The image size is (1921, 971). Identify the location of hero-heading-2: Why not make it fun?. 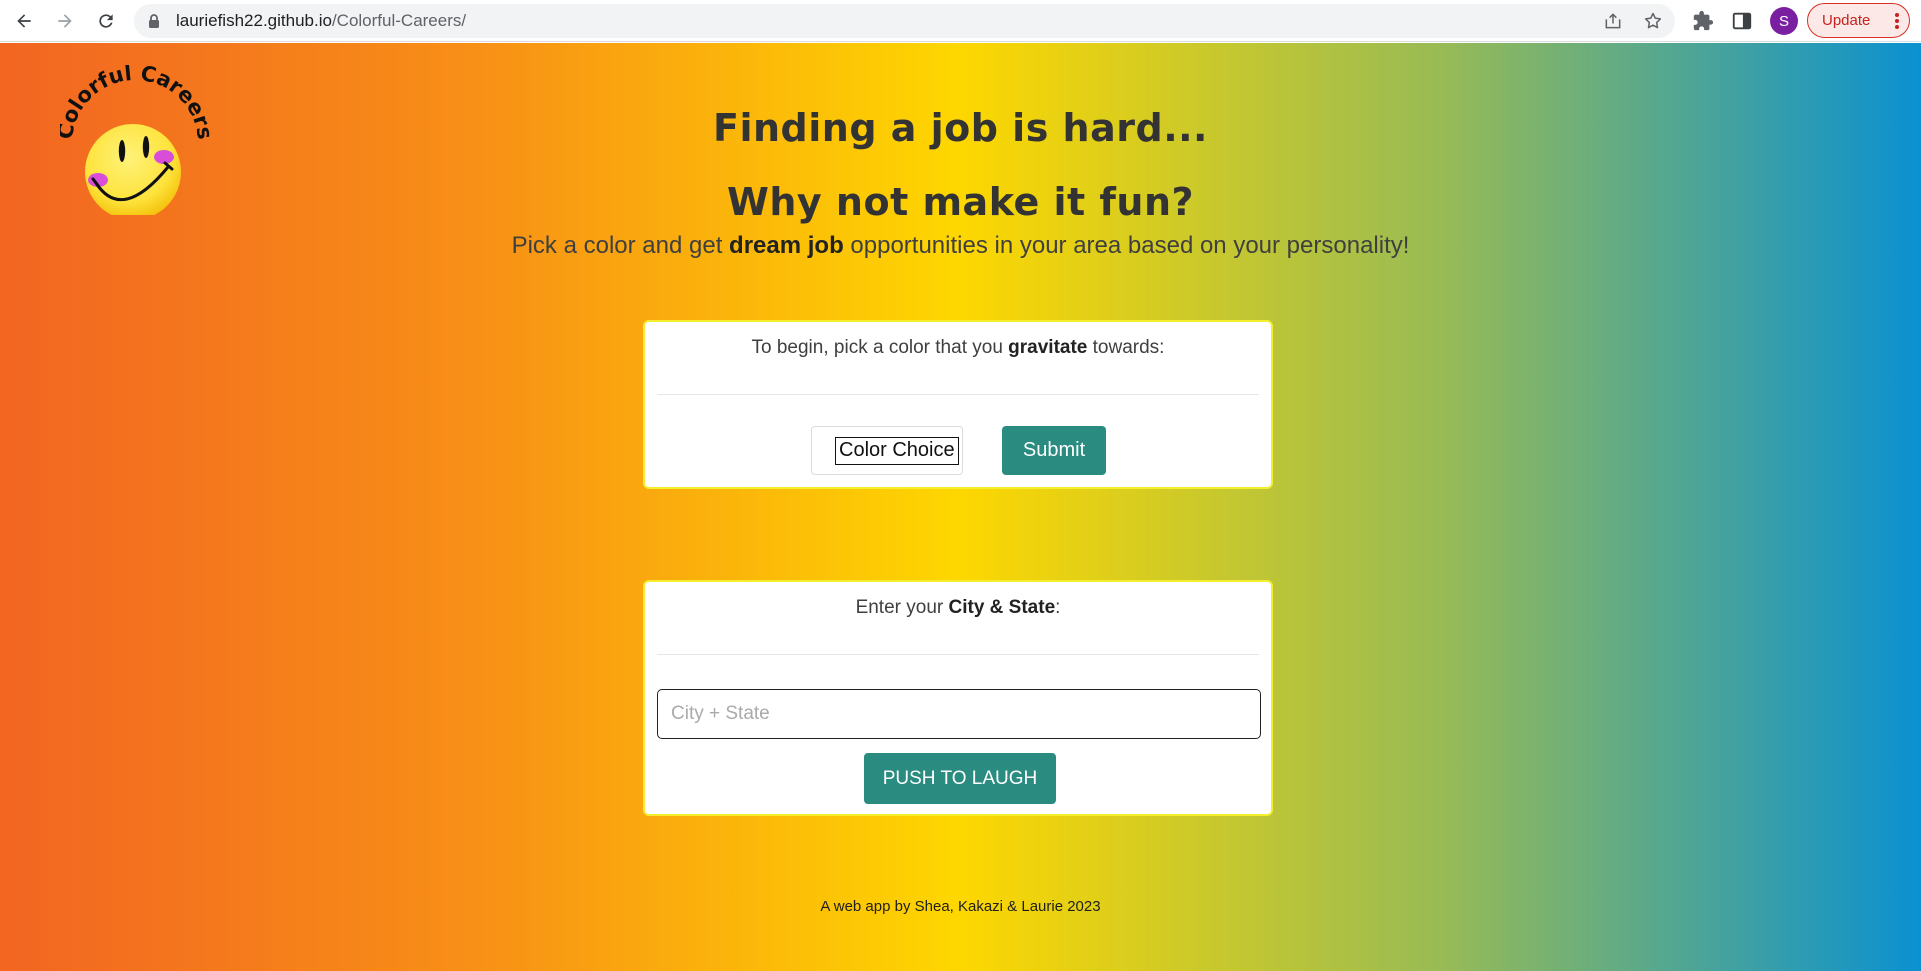
(960, 202).